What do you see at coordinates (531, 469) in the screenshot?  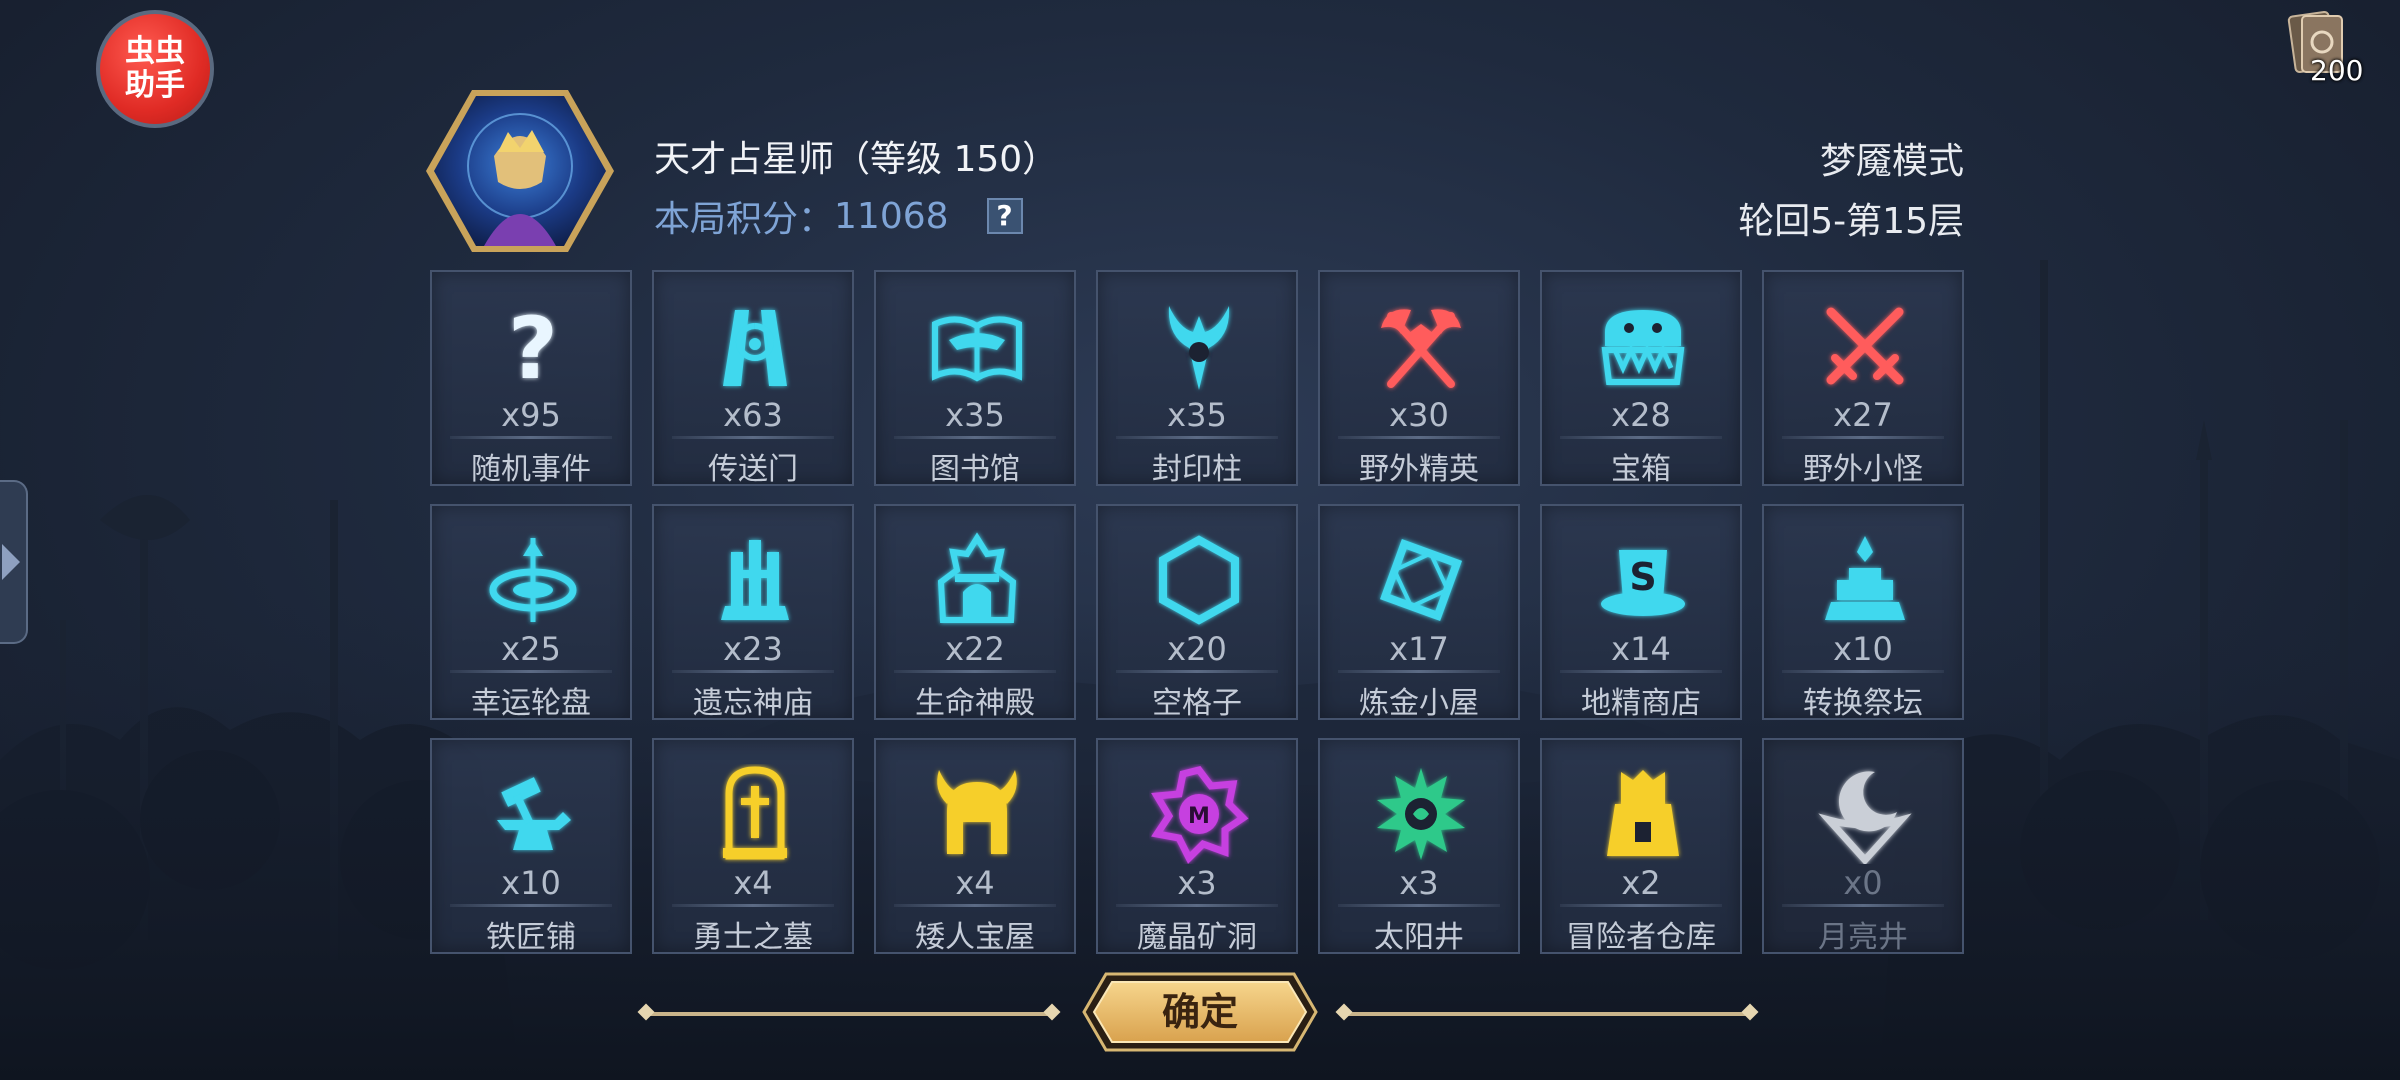 I see `tile-label: 随机事件` at bounding box center [531, 469].